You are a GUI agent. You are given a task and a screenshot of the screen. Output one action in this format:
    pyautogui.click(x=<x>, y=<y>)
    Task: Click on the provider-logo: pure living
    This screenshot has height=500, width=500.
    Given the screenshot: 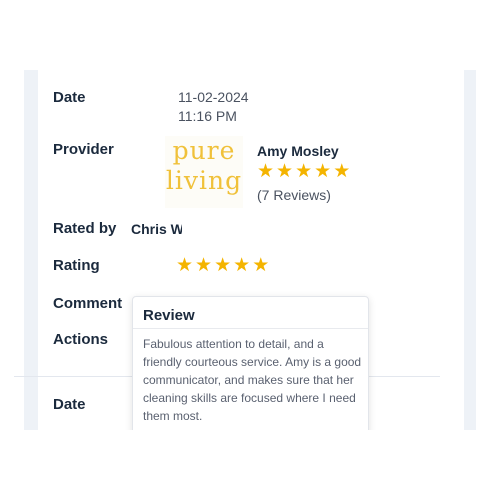 What is the action you would take?
    pyautogui.click(x=204, y=172)
    